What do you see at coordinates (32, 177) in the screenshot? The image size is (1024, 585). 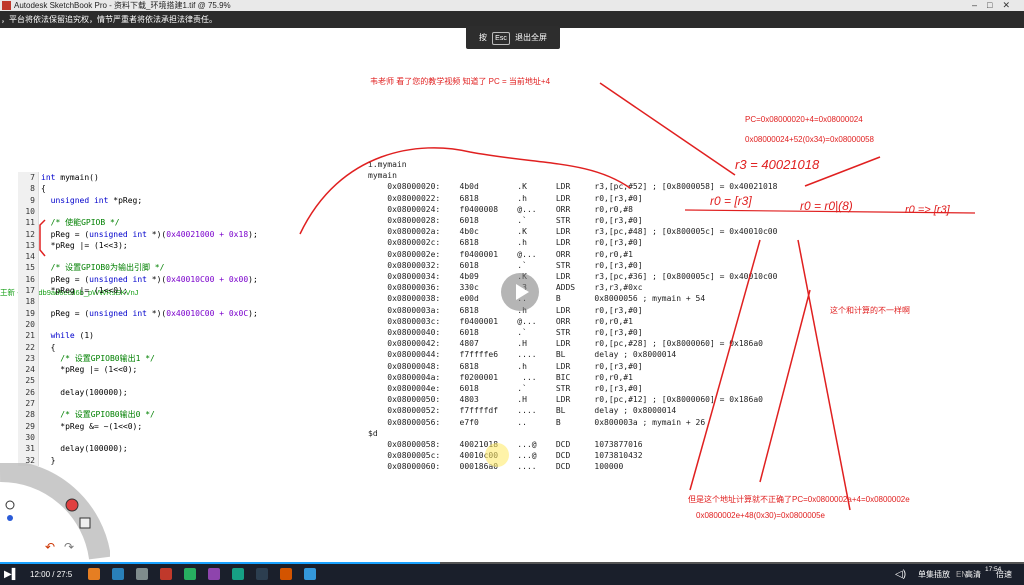 I see `line-number: 7` at bounding box center [32, 177].